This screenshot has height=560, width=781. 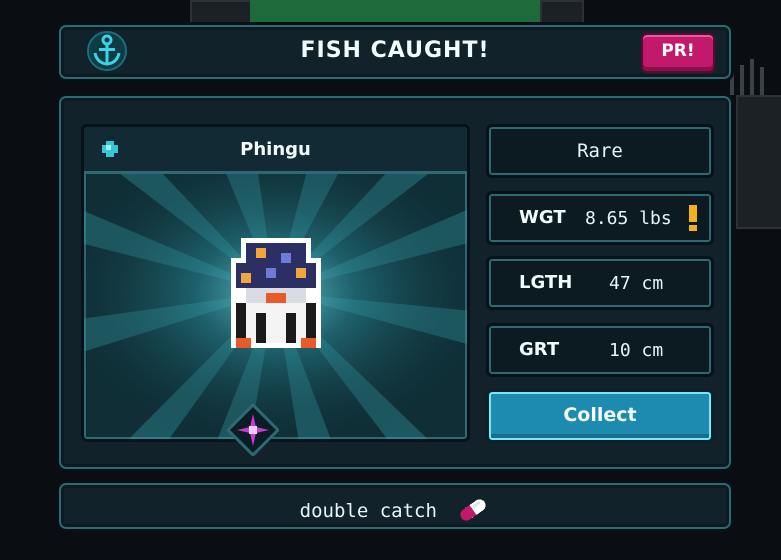 I want to click on header-panel: FISH CAUGHT! PR!, so click(x=395, y=52).